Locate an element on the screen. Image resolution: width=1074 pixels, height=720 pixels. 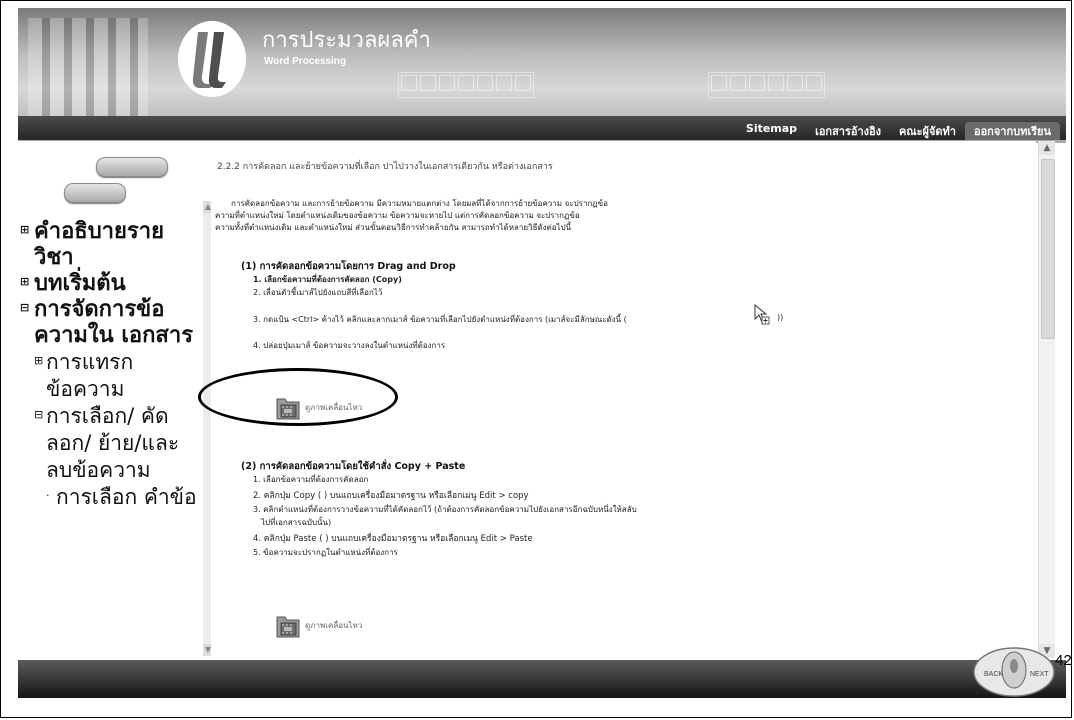
film-folder-icon is located at coordinates (288, 627).